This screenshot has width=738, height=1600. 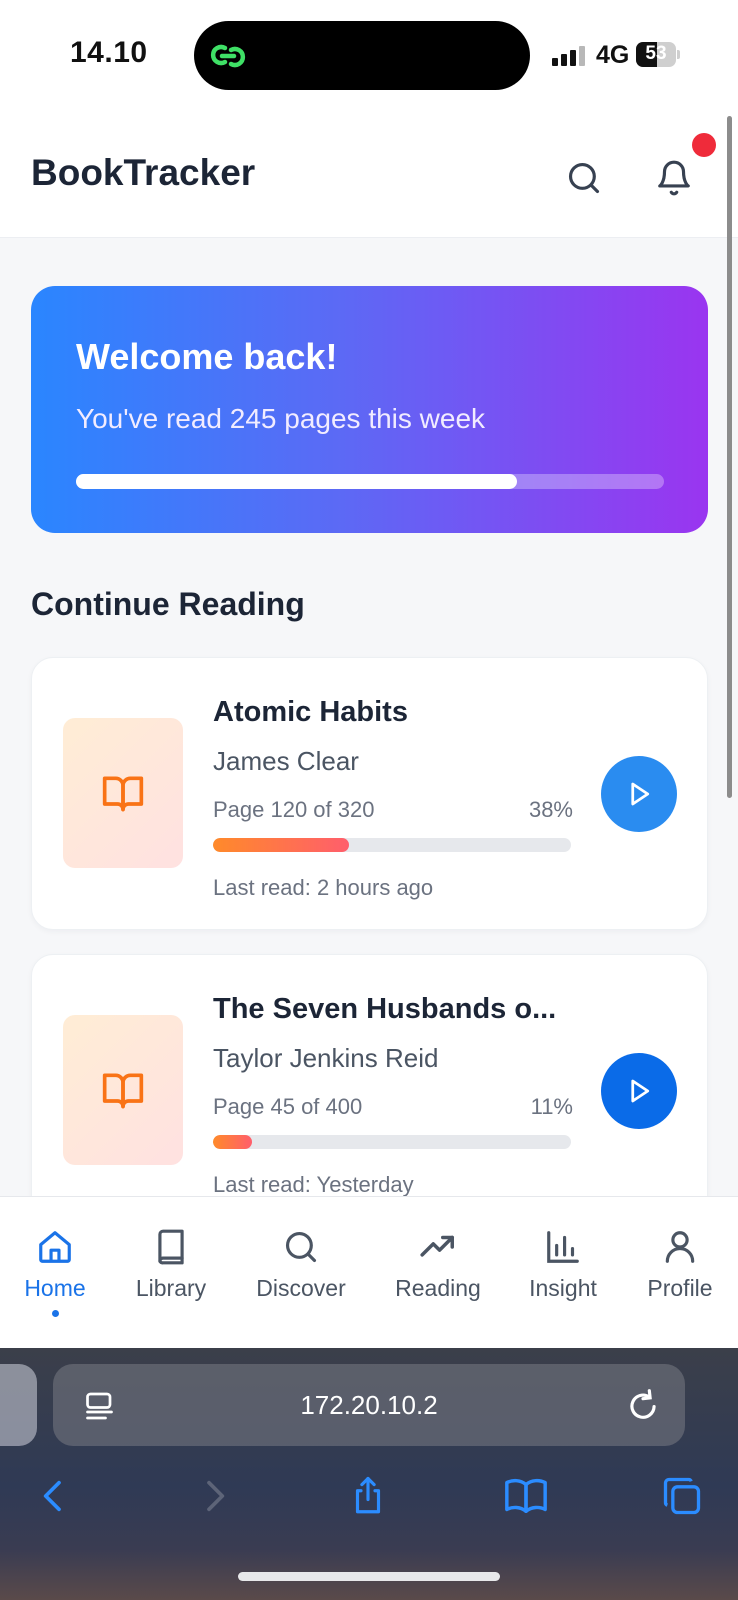 I want to click on book-title: Atomic Habits, so click(x=310, y=712).